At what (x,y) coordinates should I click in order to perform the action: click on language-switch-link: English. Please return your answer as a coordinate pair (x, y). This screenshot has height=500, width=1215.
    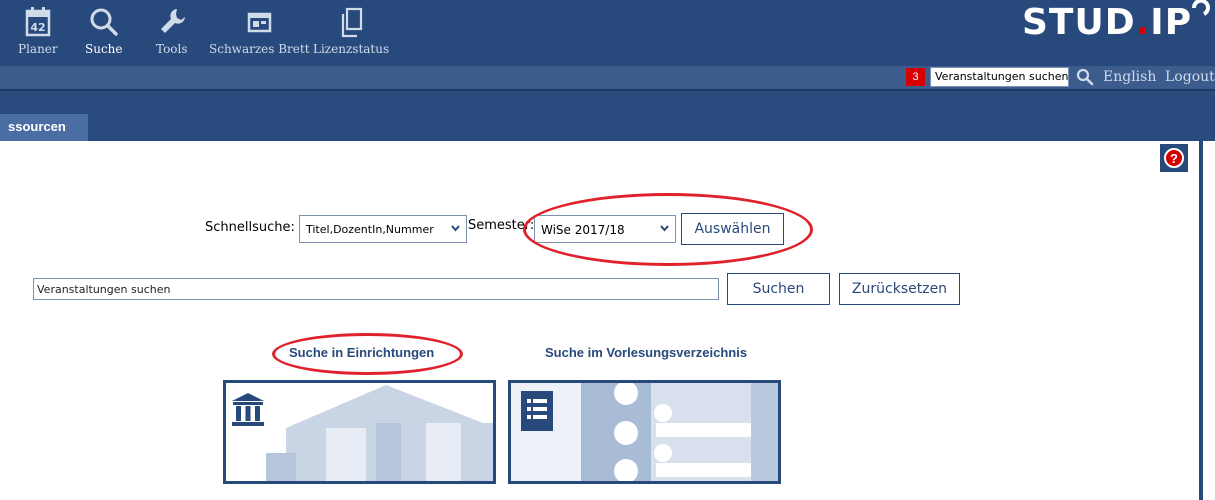
    Looking at the image, I should click on (1129, 77).